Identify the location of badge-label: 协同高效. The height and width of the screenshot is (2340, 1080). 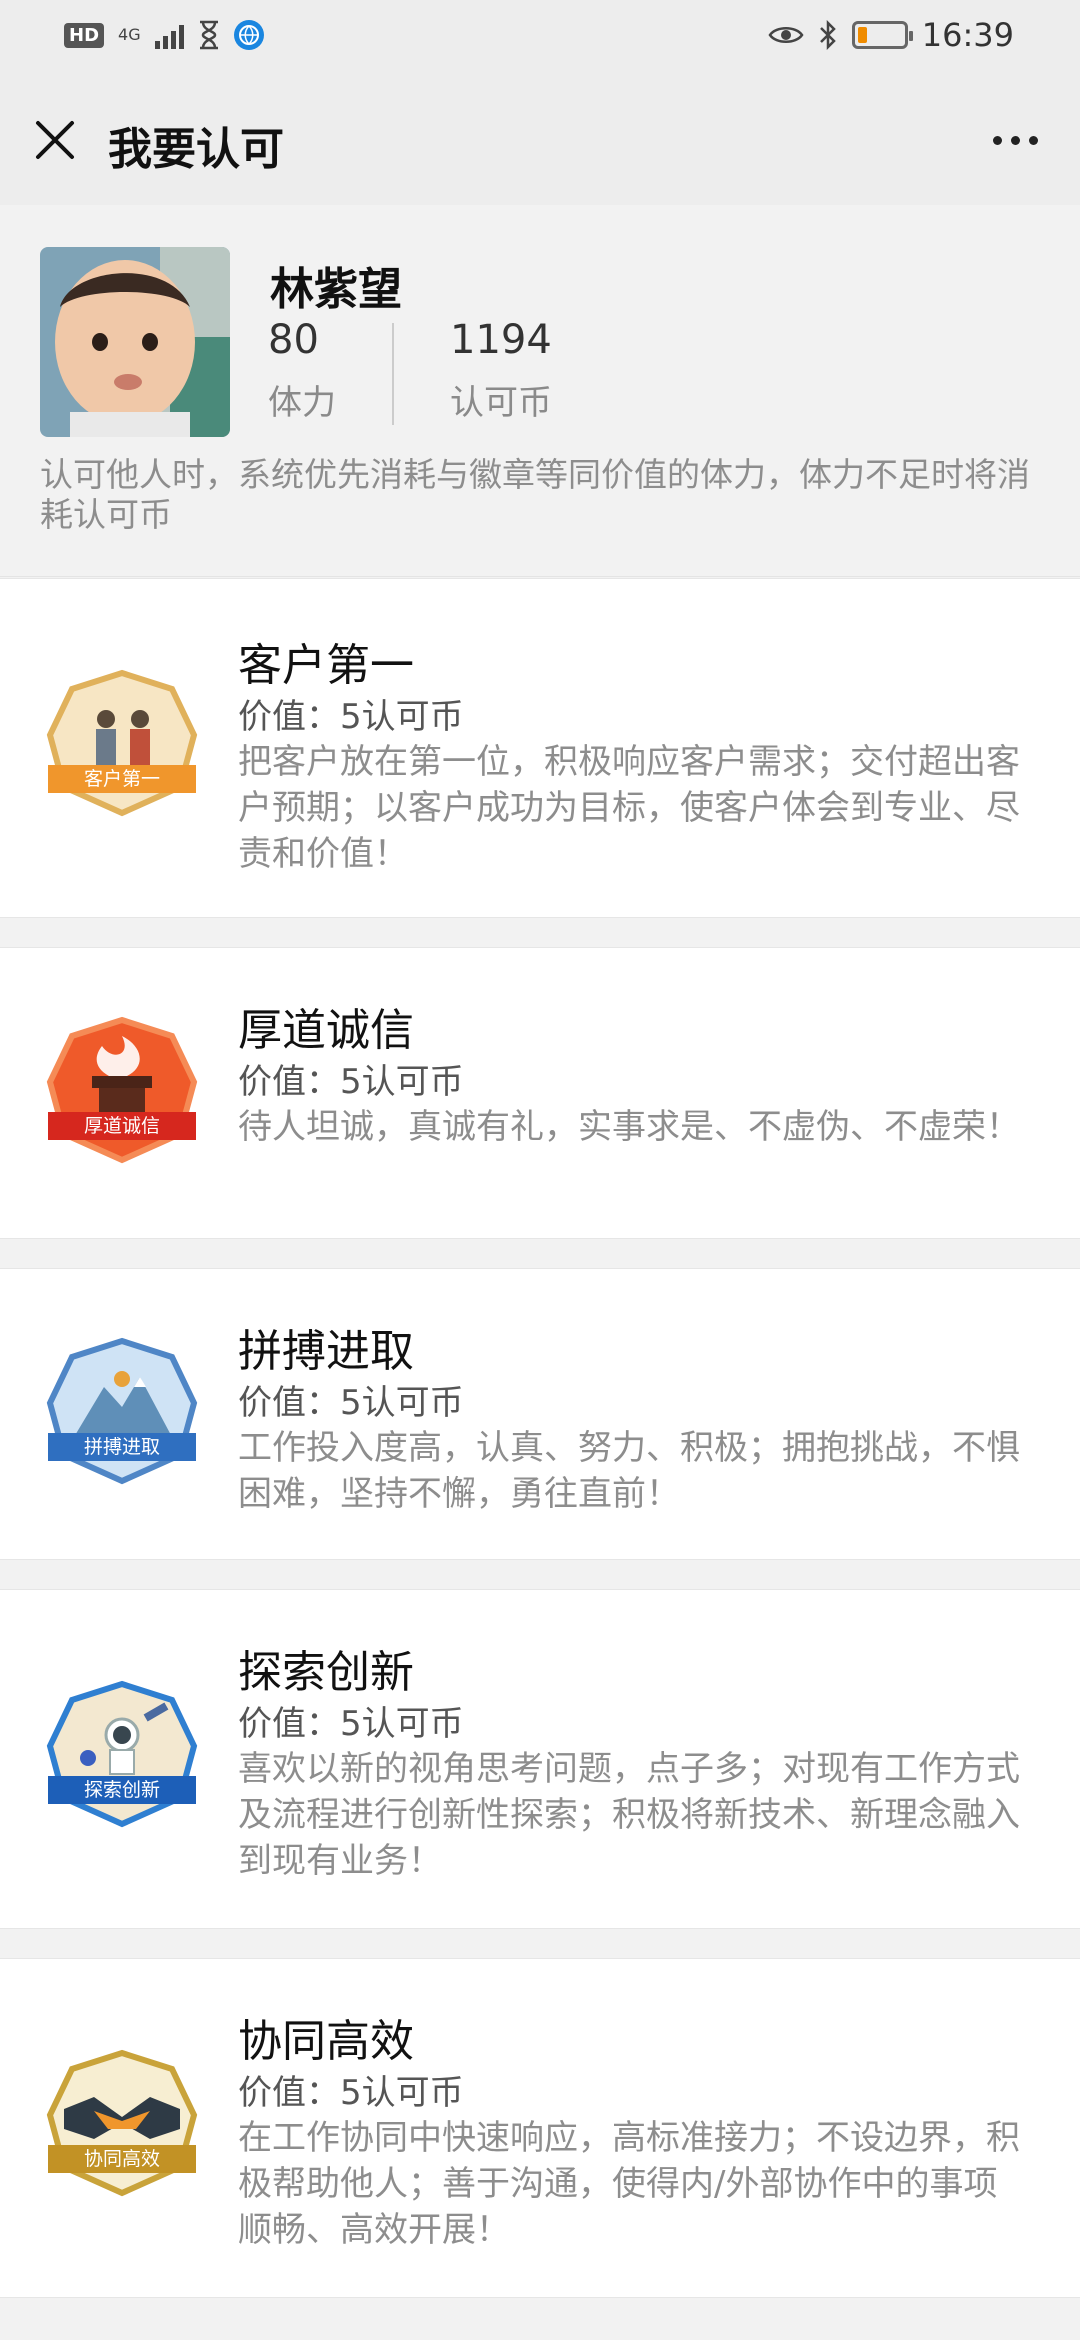
(122, 2159).